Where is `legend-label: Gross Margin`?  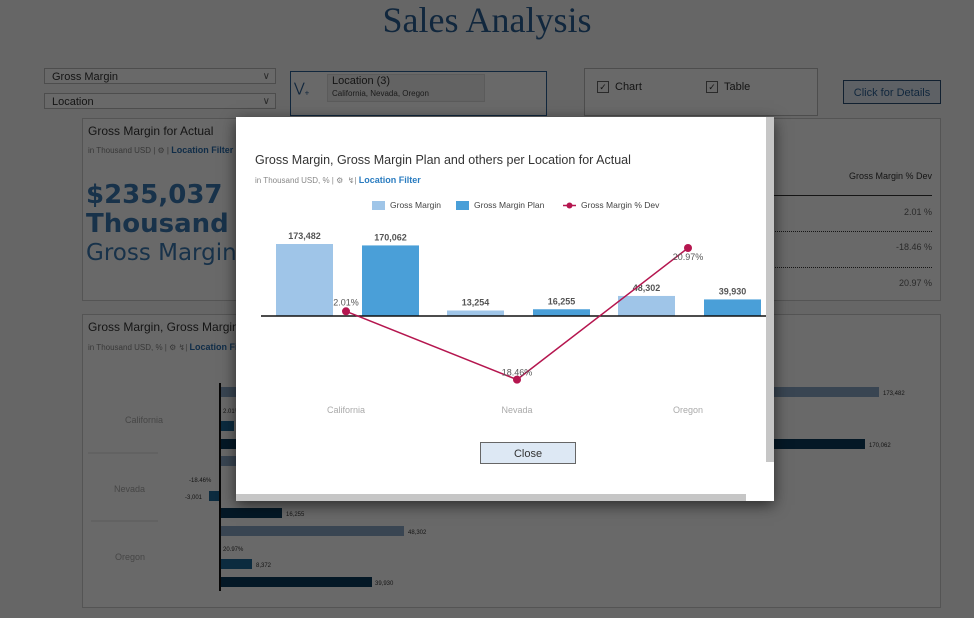 legend-label: Gross Margin is located at coordinates (416, 205).